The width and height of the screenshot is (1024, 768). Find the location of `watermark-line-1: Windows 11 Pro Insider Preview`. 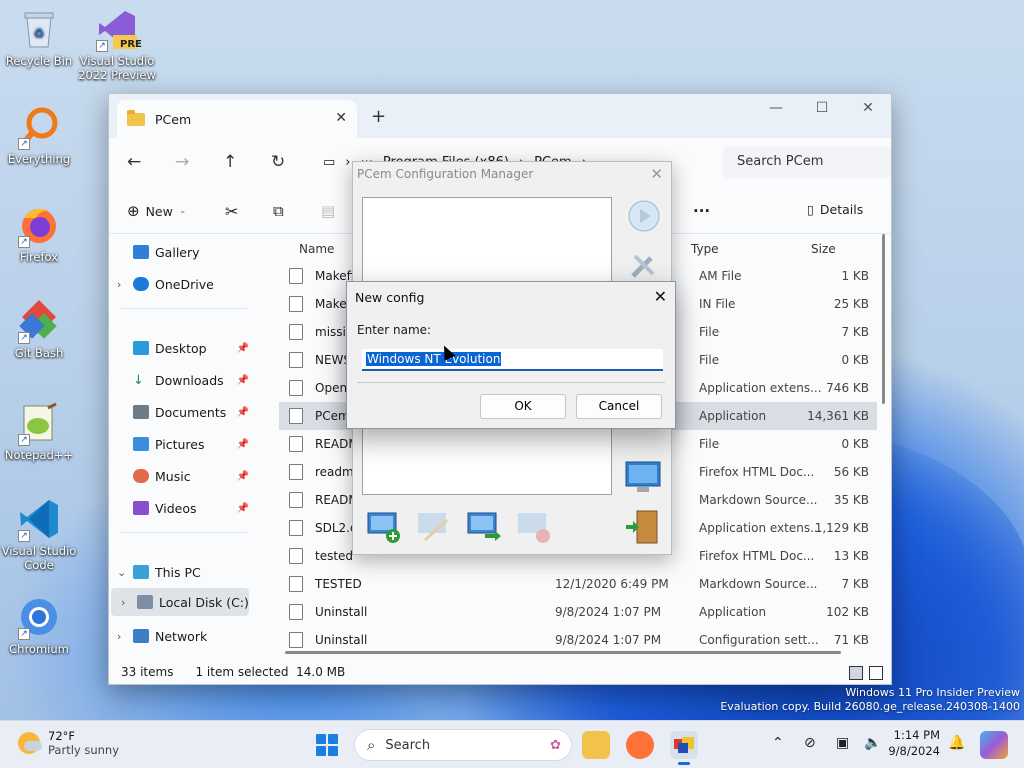

watermark-line-1: Windows 11 Pro Insider Preview is located at coordinates (932, 692).